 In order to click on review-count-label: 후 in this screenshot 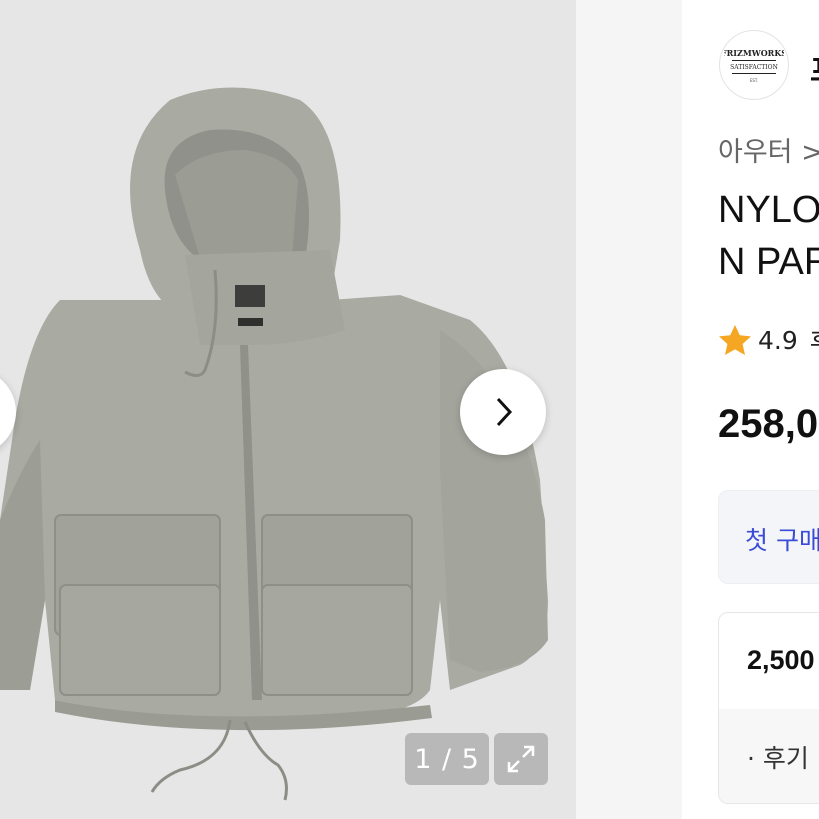, I will do `click(814, 340)`.